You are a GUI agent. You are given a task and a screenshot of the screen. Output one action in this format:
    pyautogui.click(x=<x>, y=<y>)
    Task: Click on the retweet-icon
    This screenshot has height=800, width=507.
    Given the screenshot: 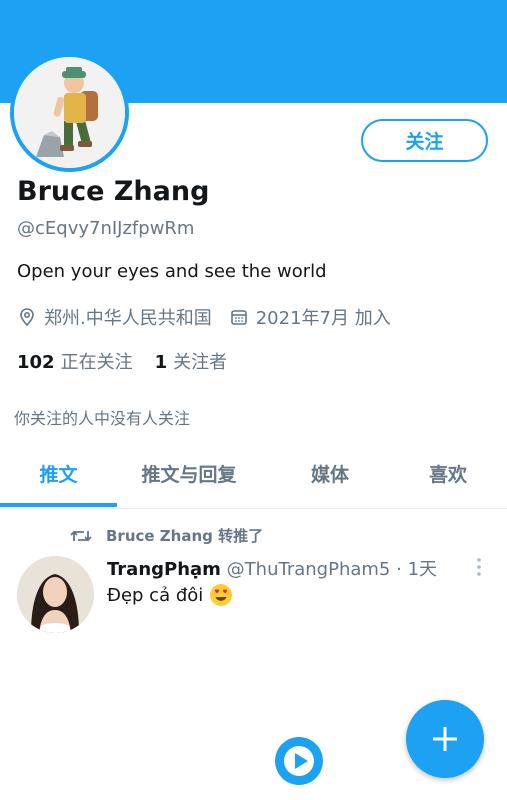 What is the action you would take?
    pyautogui.click(x=81, y=535)
    